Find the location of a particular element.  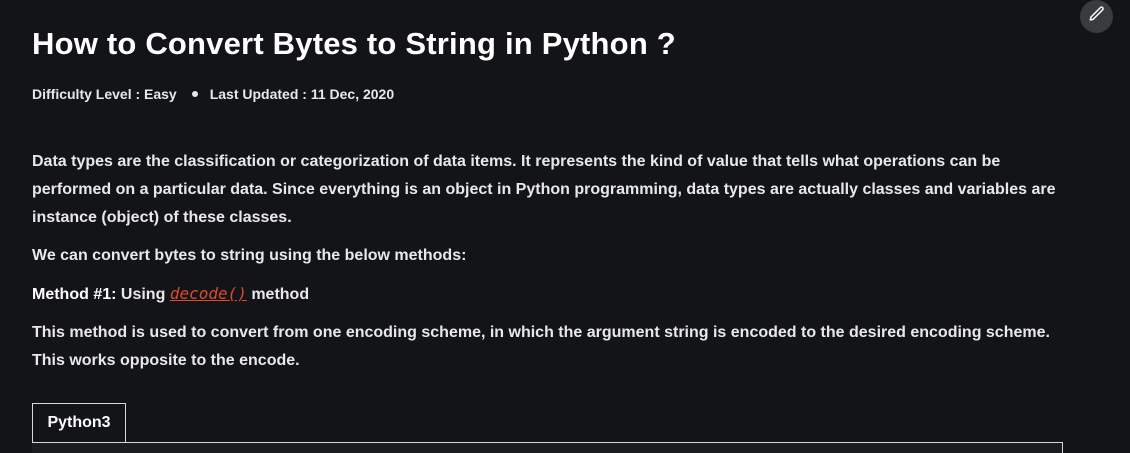

method-heading: Method #1: Using decode() method is located at coordinates (552, 294).